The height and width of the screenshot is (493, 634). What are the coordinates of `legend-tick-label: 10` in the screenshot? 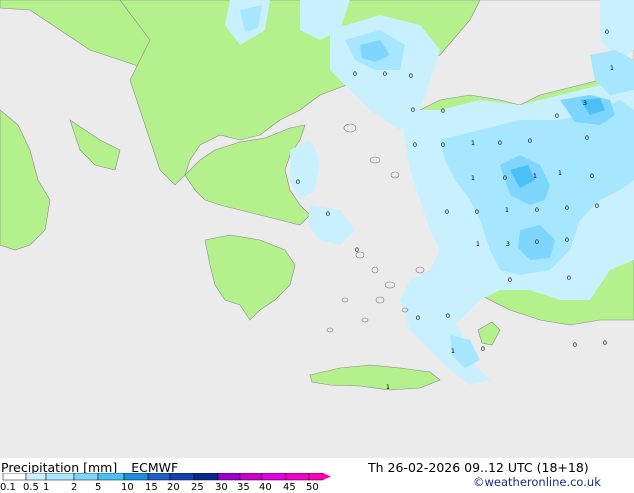 It's located at (127, 487).